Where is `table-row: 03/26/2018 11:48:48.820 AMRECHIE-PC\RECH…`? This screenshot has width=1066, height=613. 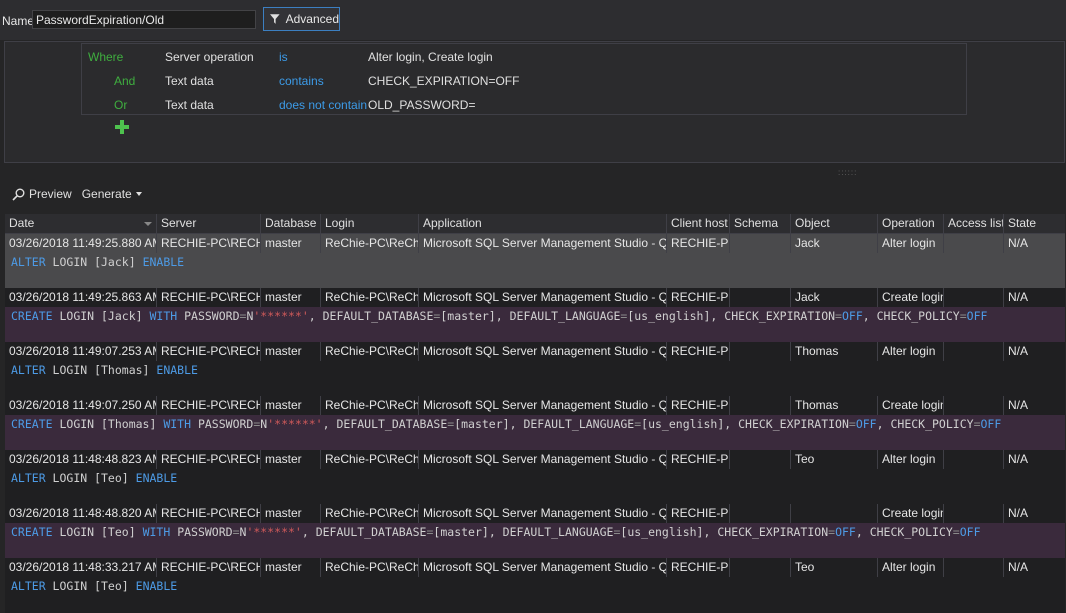
table-row: 03/26/2018 11:48:48.820 AMRECHIE-PC\RECH… is located at coordinates (535, 531).